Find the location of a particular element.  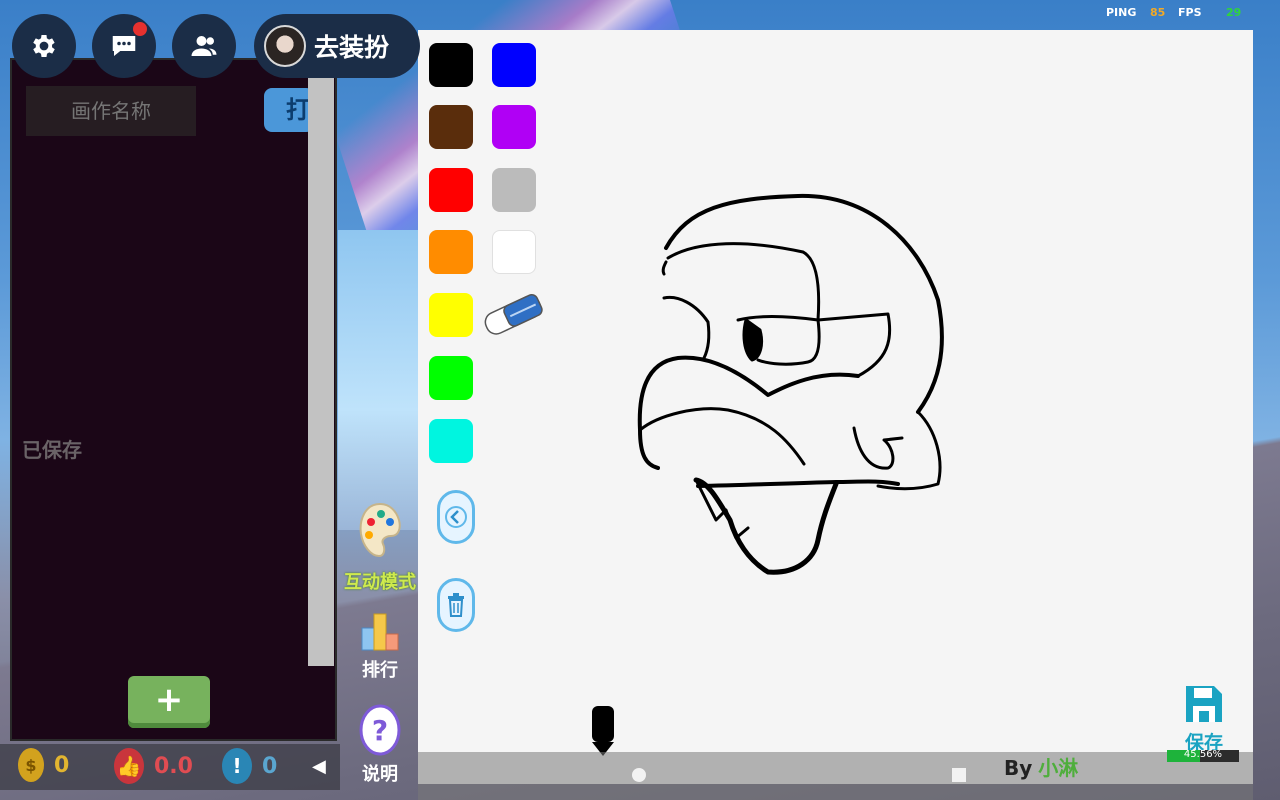

back-button is located at coordinates (456, 517).